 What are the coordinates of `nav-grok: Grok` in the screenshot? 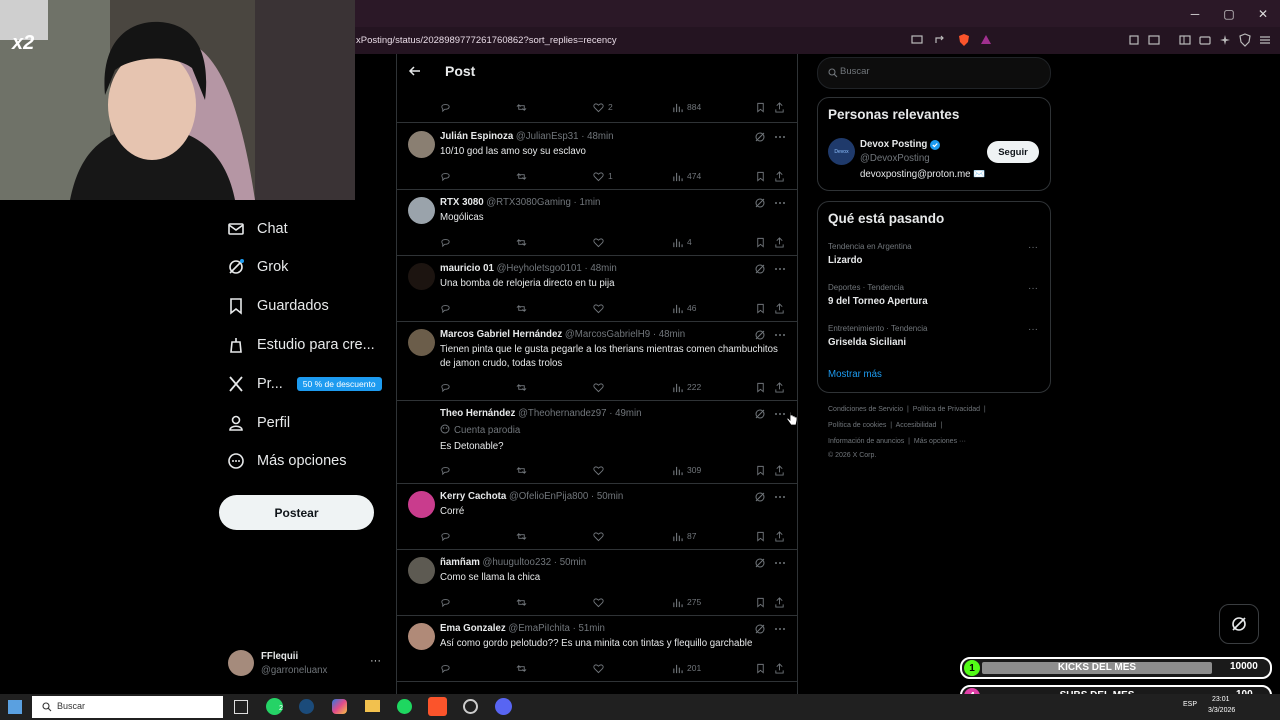 It's located at (257, 267).